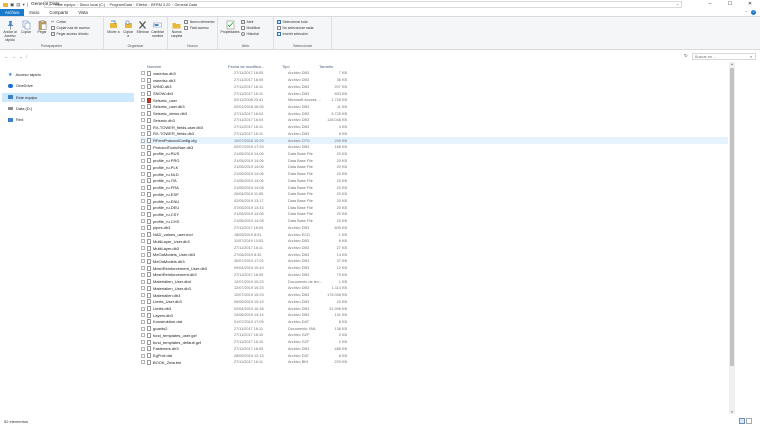  I want to click on customize-quick-access-icon: ▾, so click(24, 5).